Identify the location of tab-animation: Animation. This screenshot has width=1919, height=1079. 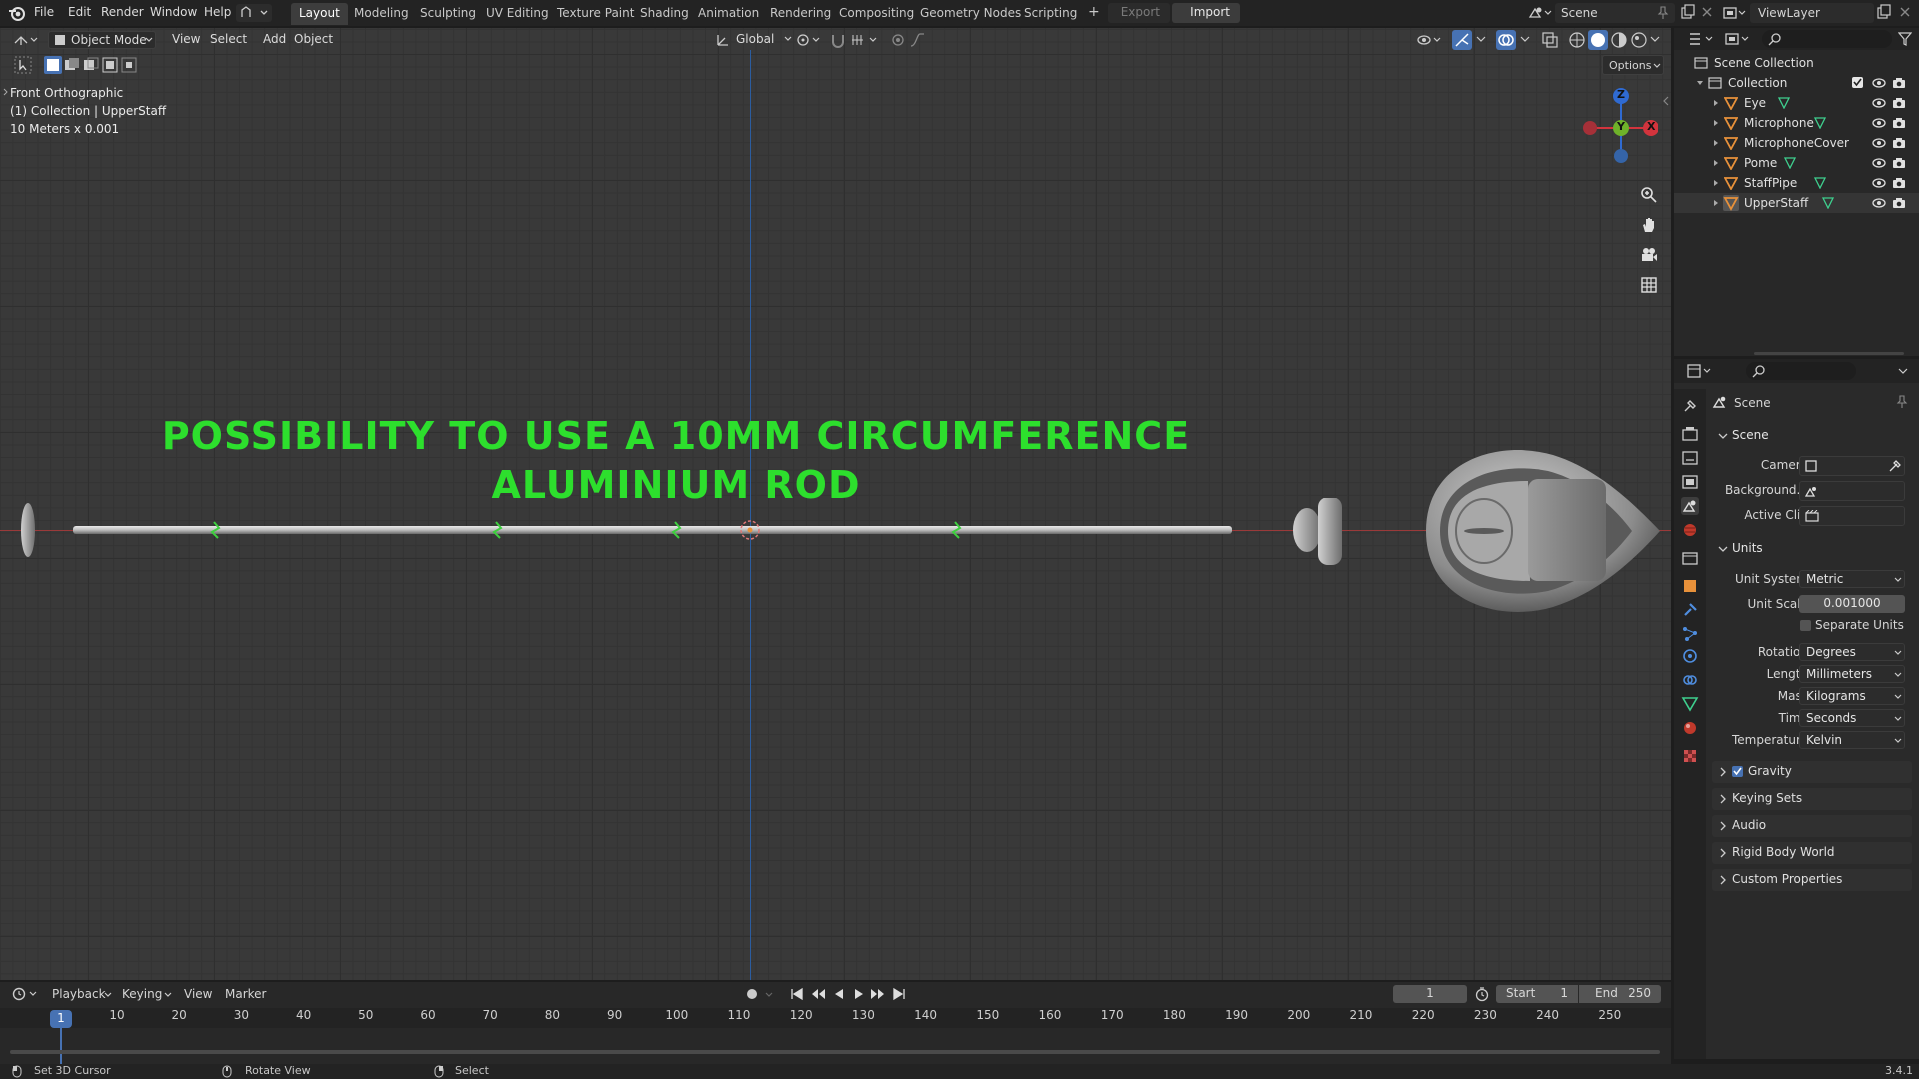
(728, 14).